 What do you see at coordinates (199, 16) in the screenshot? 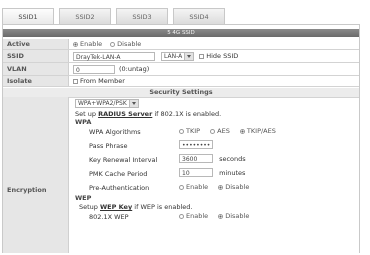
I see `tab-ssid4: SSID4` at bounding box center [199, 16].